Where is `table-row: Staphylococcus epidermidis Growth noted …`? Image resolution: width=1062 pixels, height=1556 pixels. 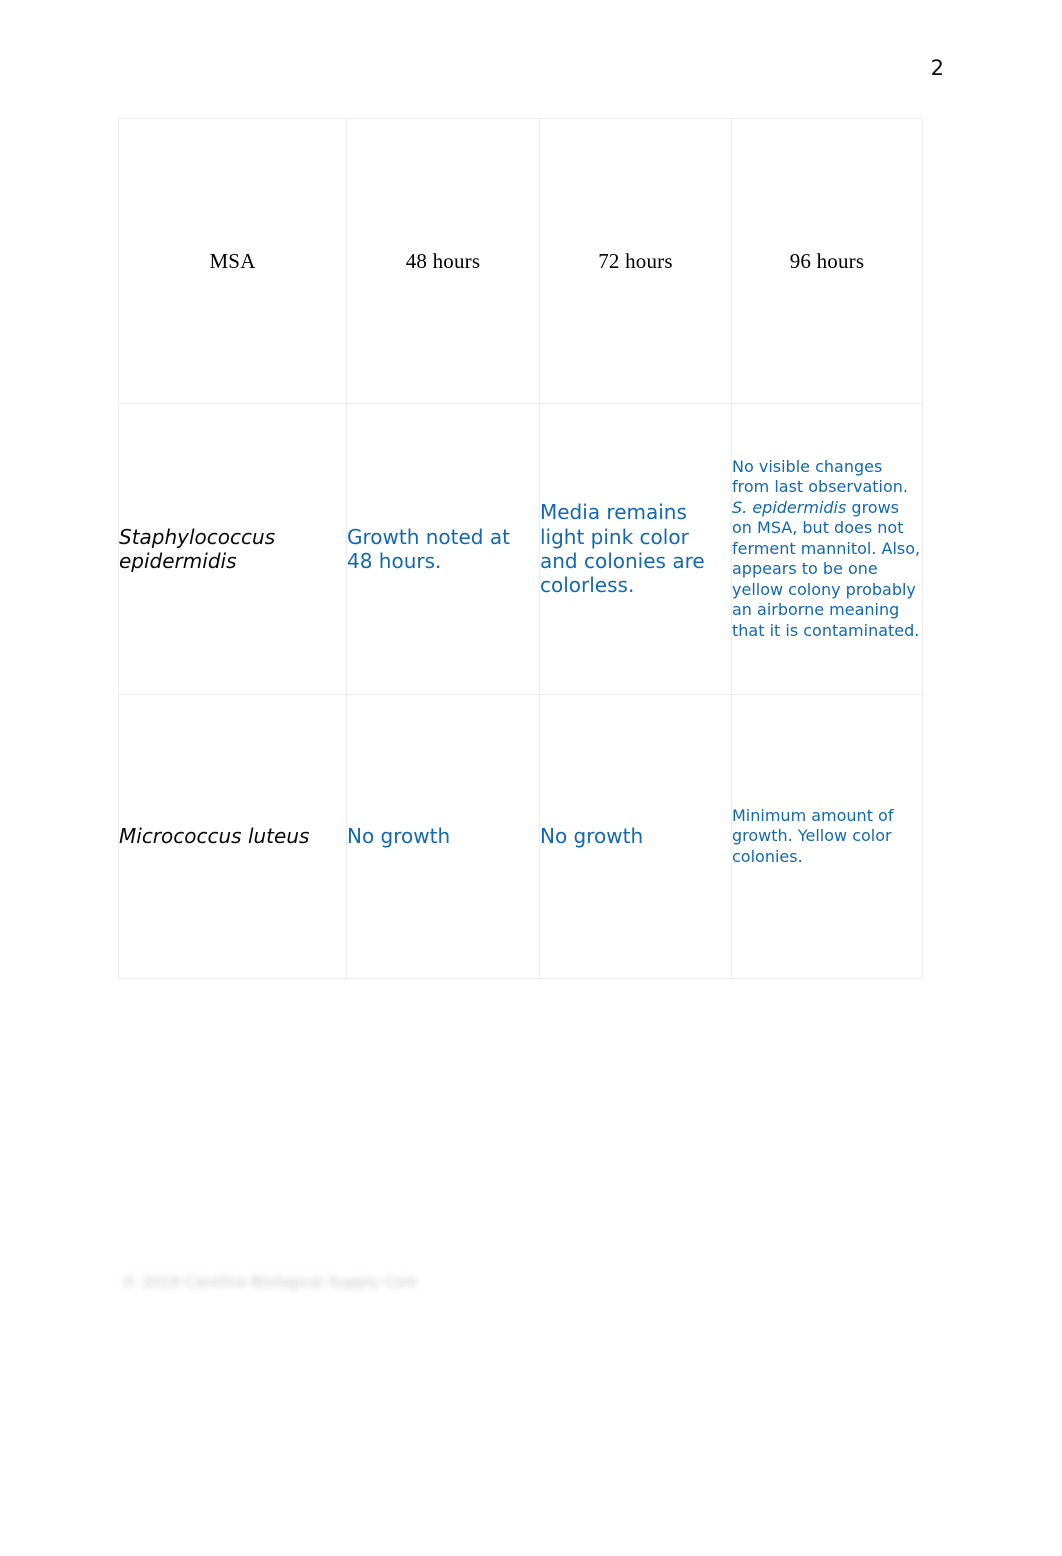 table-row: Staphylococcus epidermidis Growth noted … is located at coordinates (520, 549).